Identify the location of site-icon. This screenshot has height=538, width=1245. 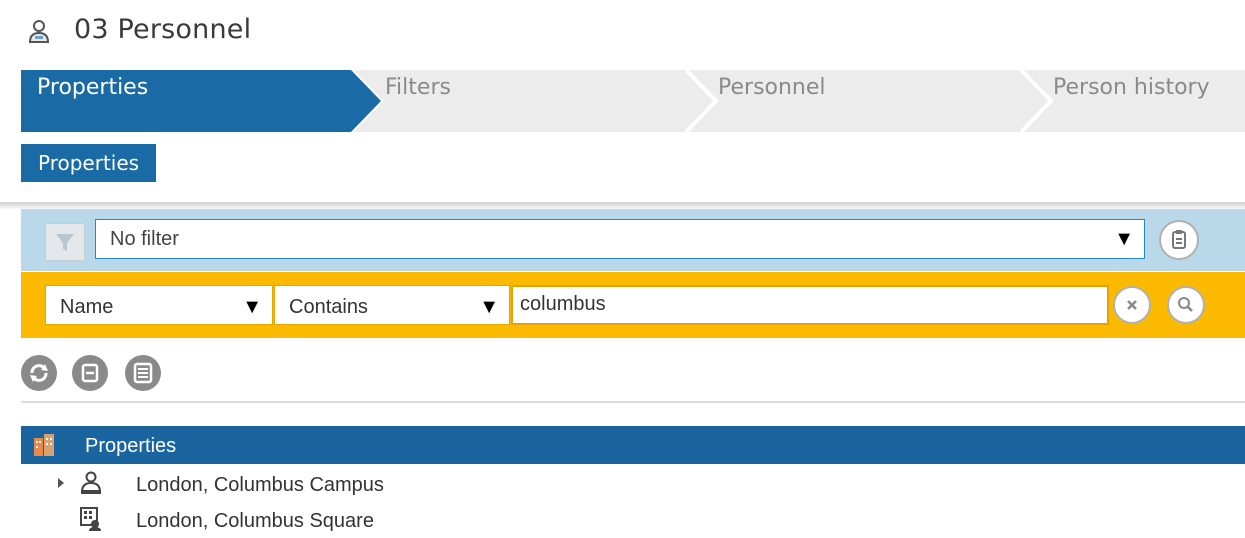
(91, 483).